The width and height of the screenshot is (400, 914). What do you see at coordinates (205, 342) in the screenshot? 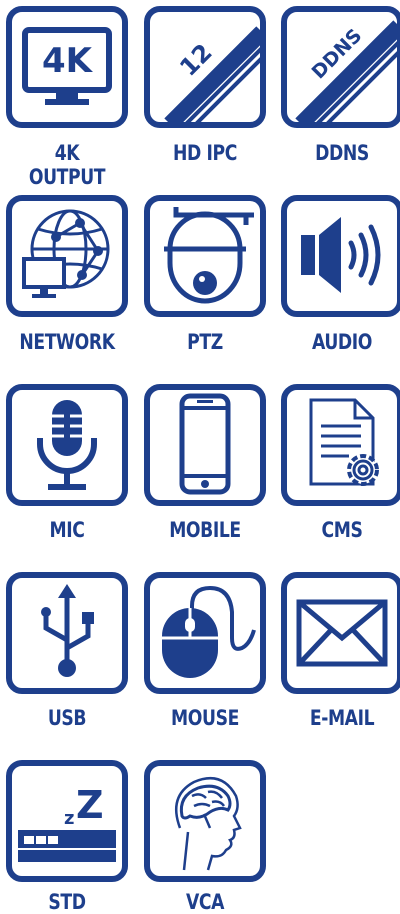
I see `feature-label-ptz: PTZ` at bounding box center [205, 342].